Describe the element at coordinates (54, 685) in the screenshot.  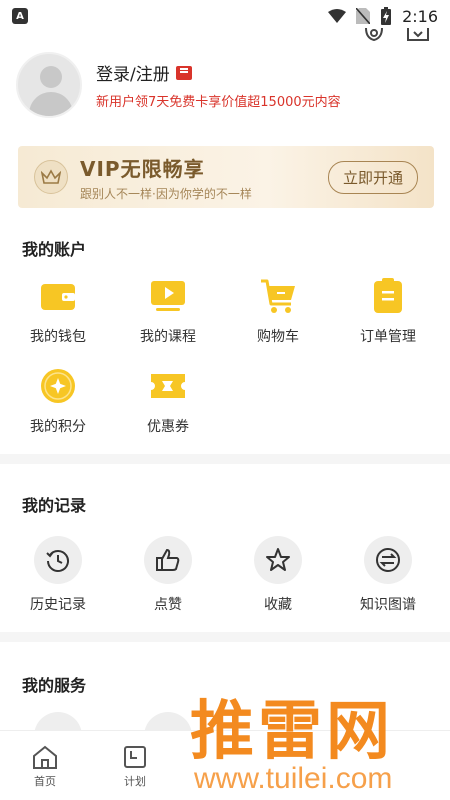
I see `services-section-title: 我的服务` at that location.